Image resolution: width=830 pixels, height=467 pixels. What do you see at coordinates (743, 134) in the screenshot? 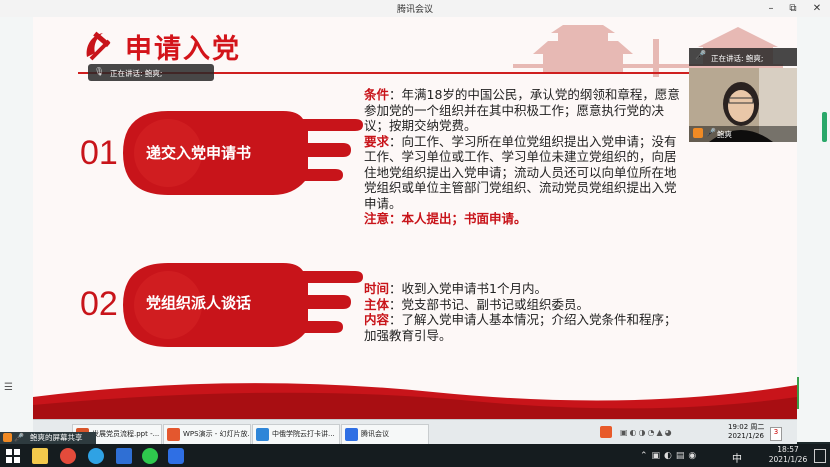
I see `participant-name-bar: 🎤 鲍爽` at bounding box center [743, 134].